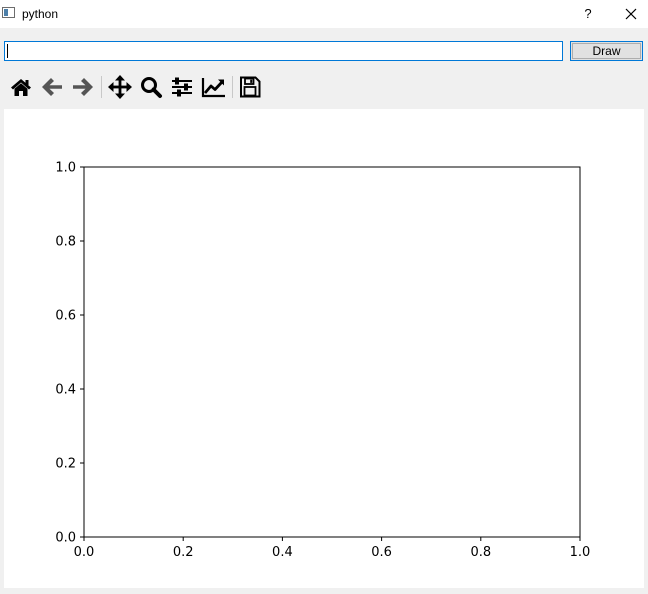  What do you see at coordinates (588, 14) in the screenshot?
I see `help-button: ?` at bounding box center [588, 14].